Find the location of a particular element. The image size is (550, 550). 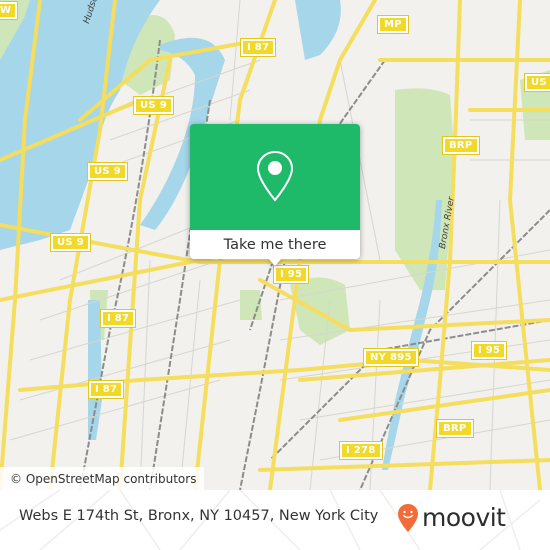

route-shield: W is located at coordinates (9, 10).